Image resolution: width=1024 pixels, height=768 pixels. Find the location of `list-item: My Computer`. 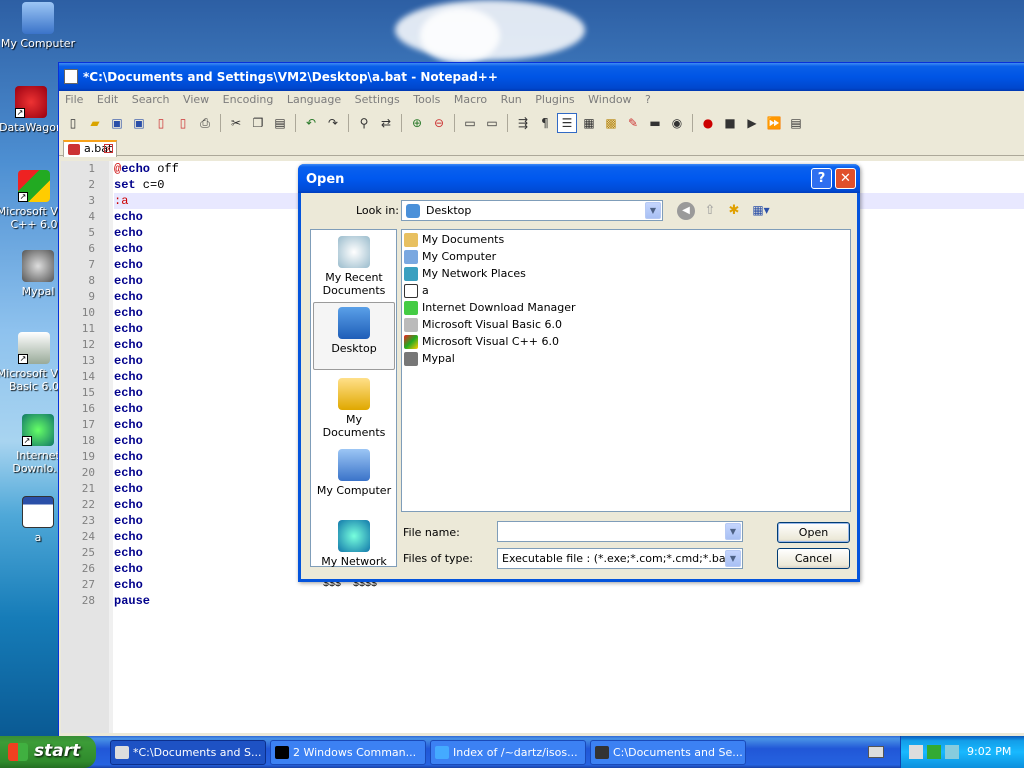

list-item: My Computer is located at coordinates (450, 257).